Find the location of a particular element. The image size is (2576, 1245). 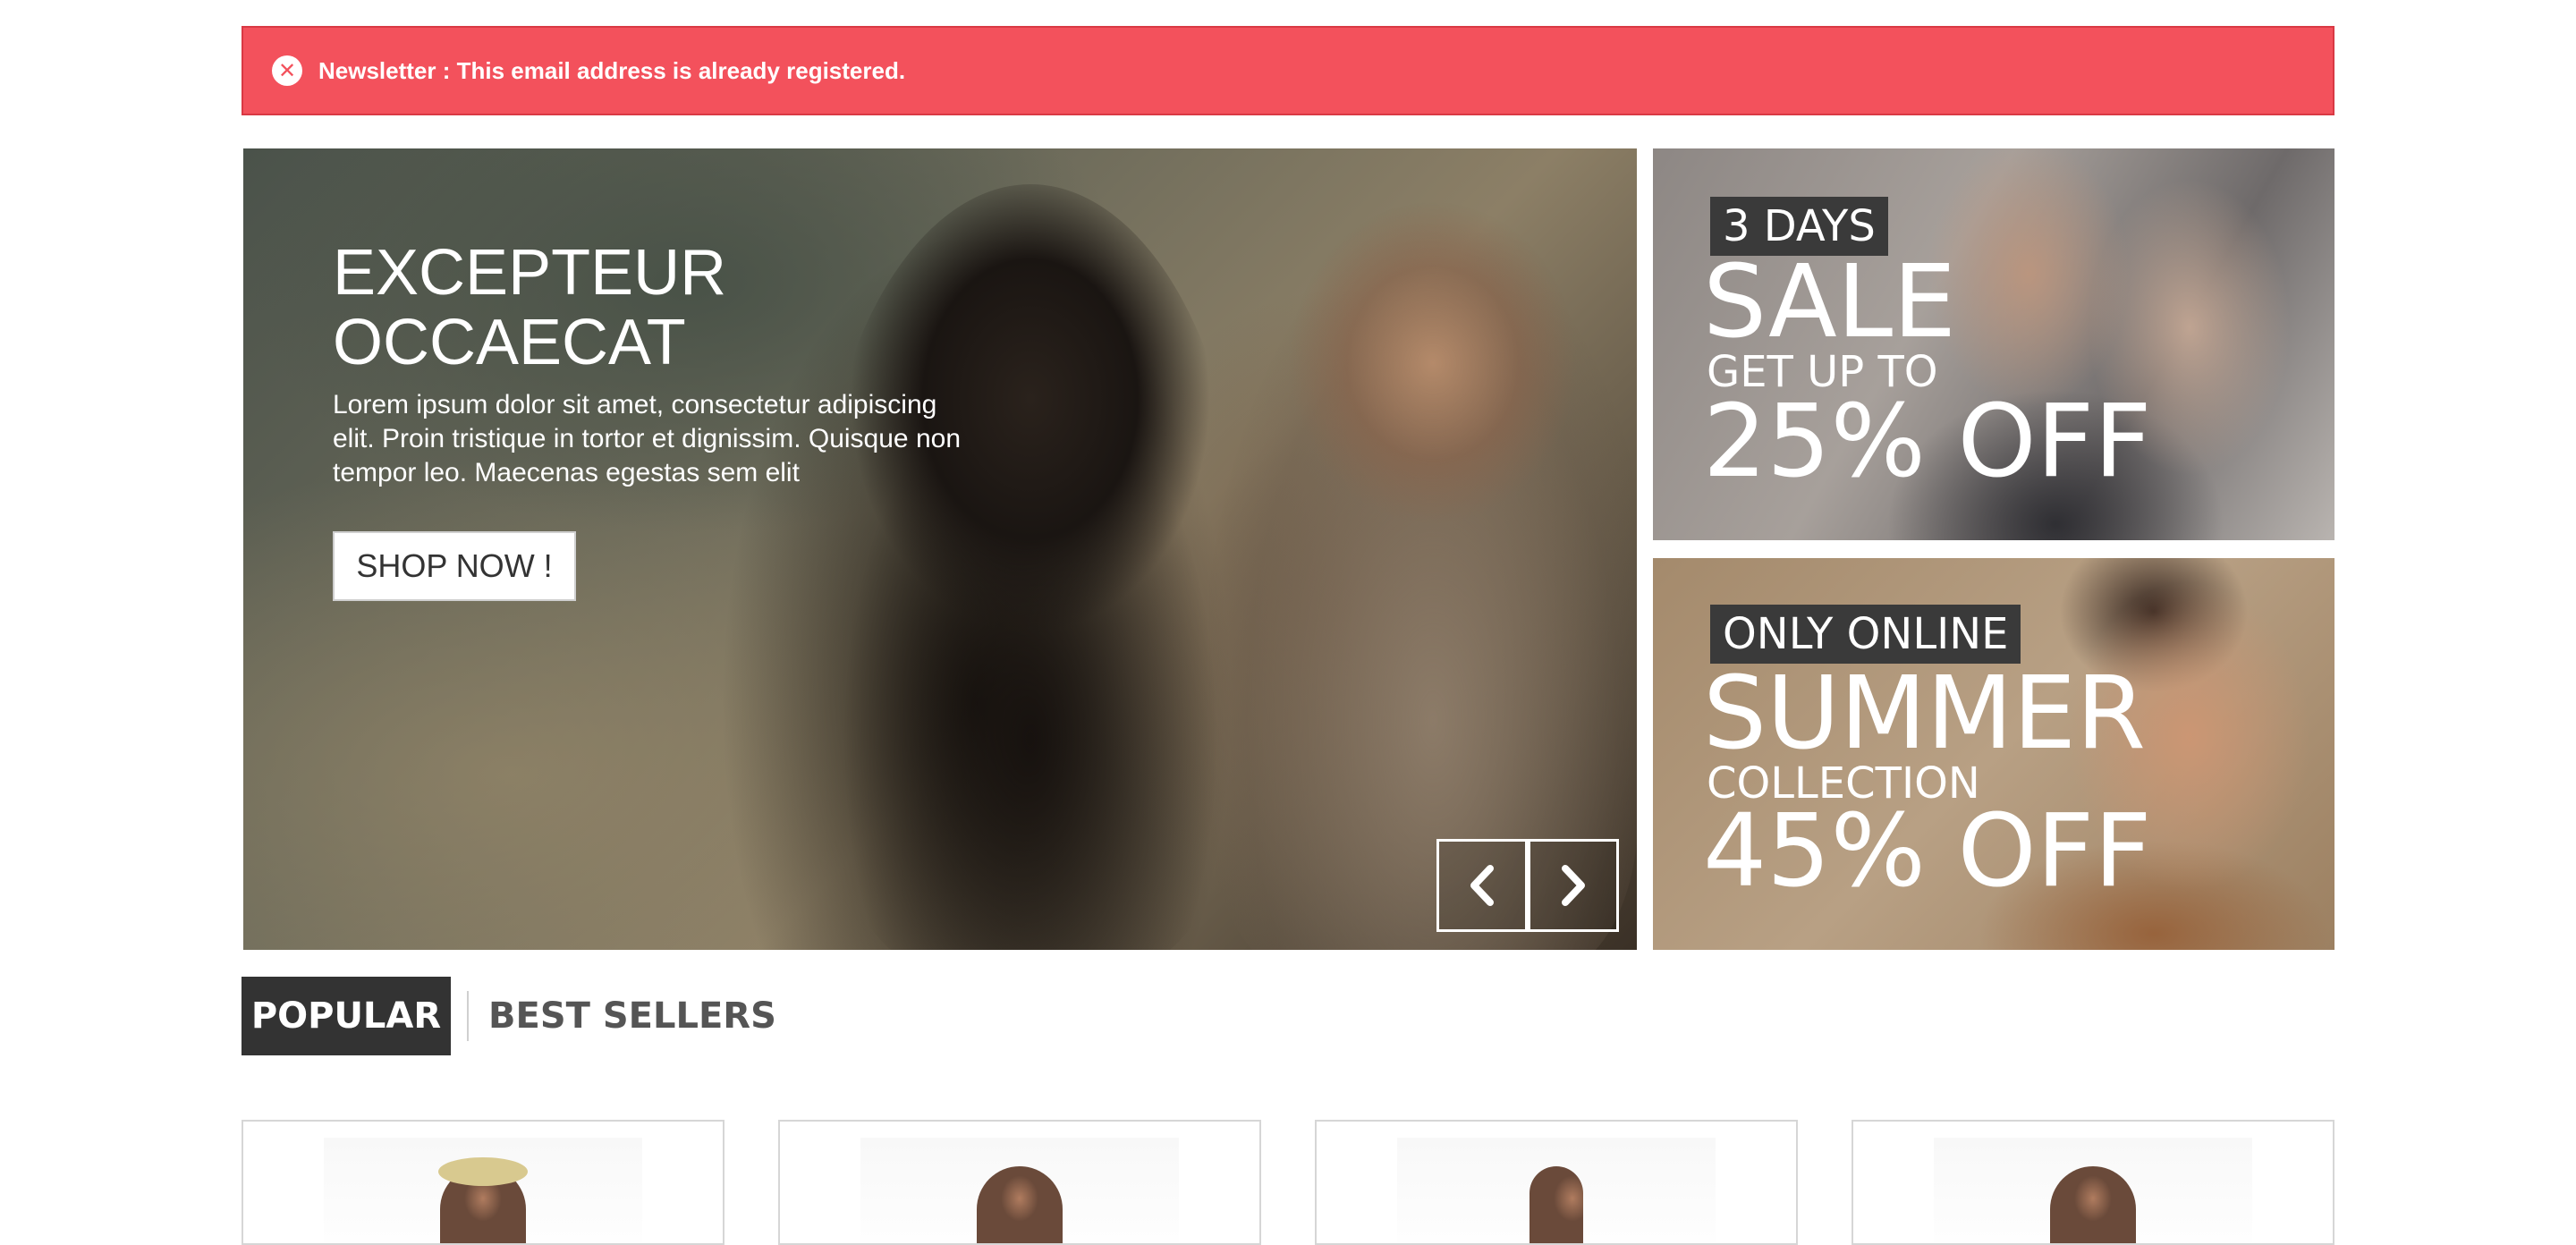

slider-next-button is located at coordinates (1573, 885).